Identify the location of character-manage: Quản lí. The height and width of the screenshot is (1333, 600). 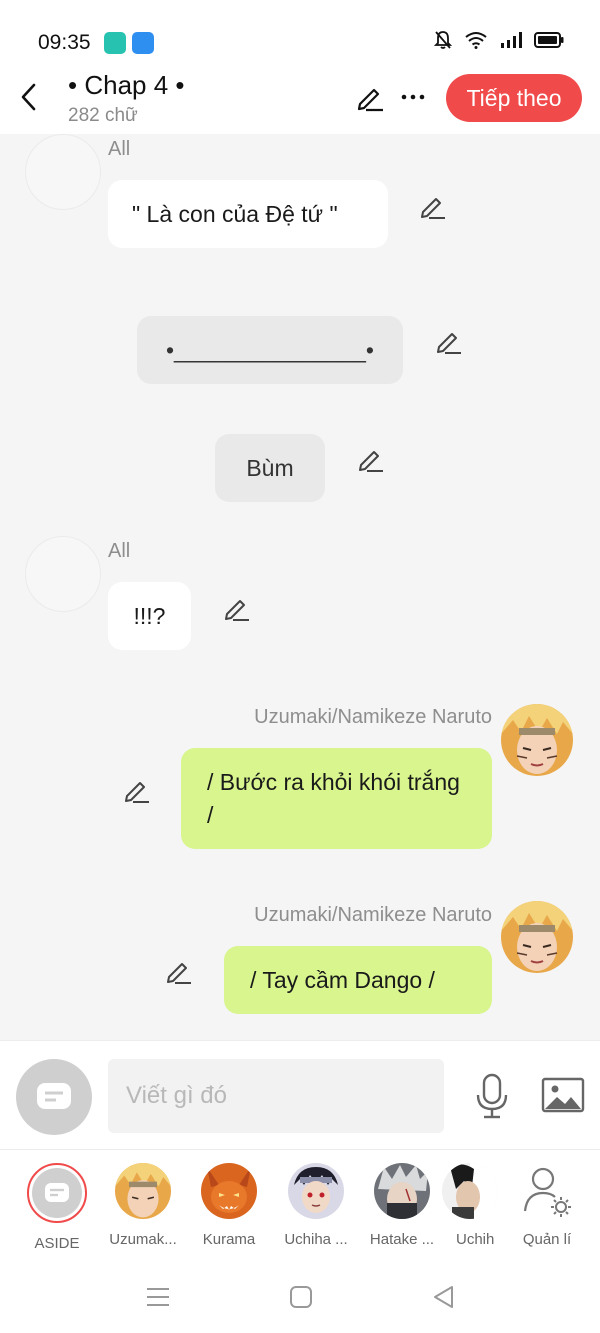
(547, 1205).